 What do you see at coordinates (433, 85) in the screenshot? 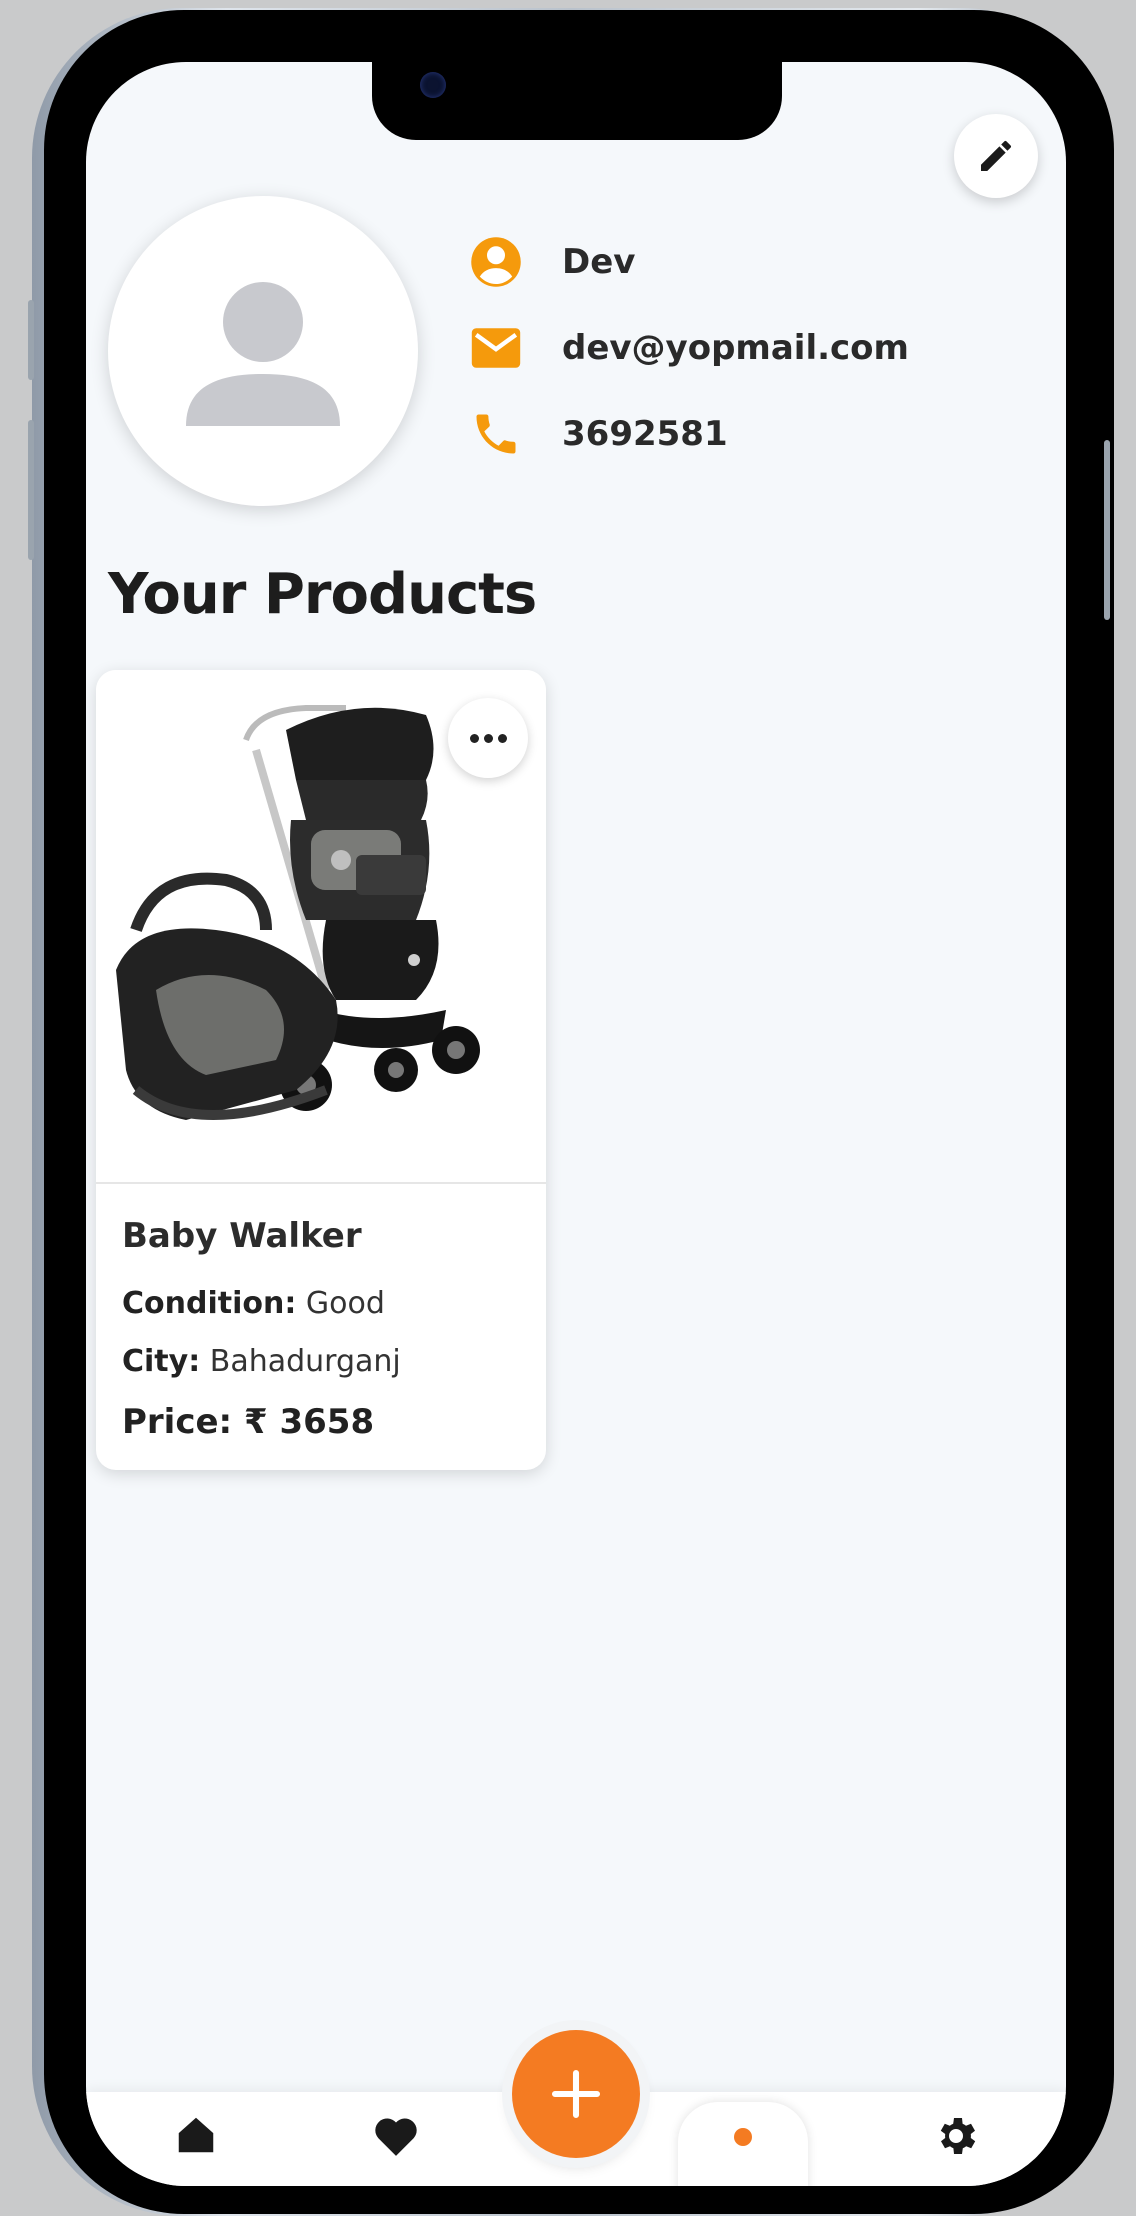
I see `camera-icon` at bounding box center [433, 85].